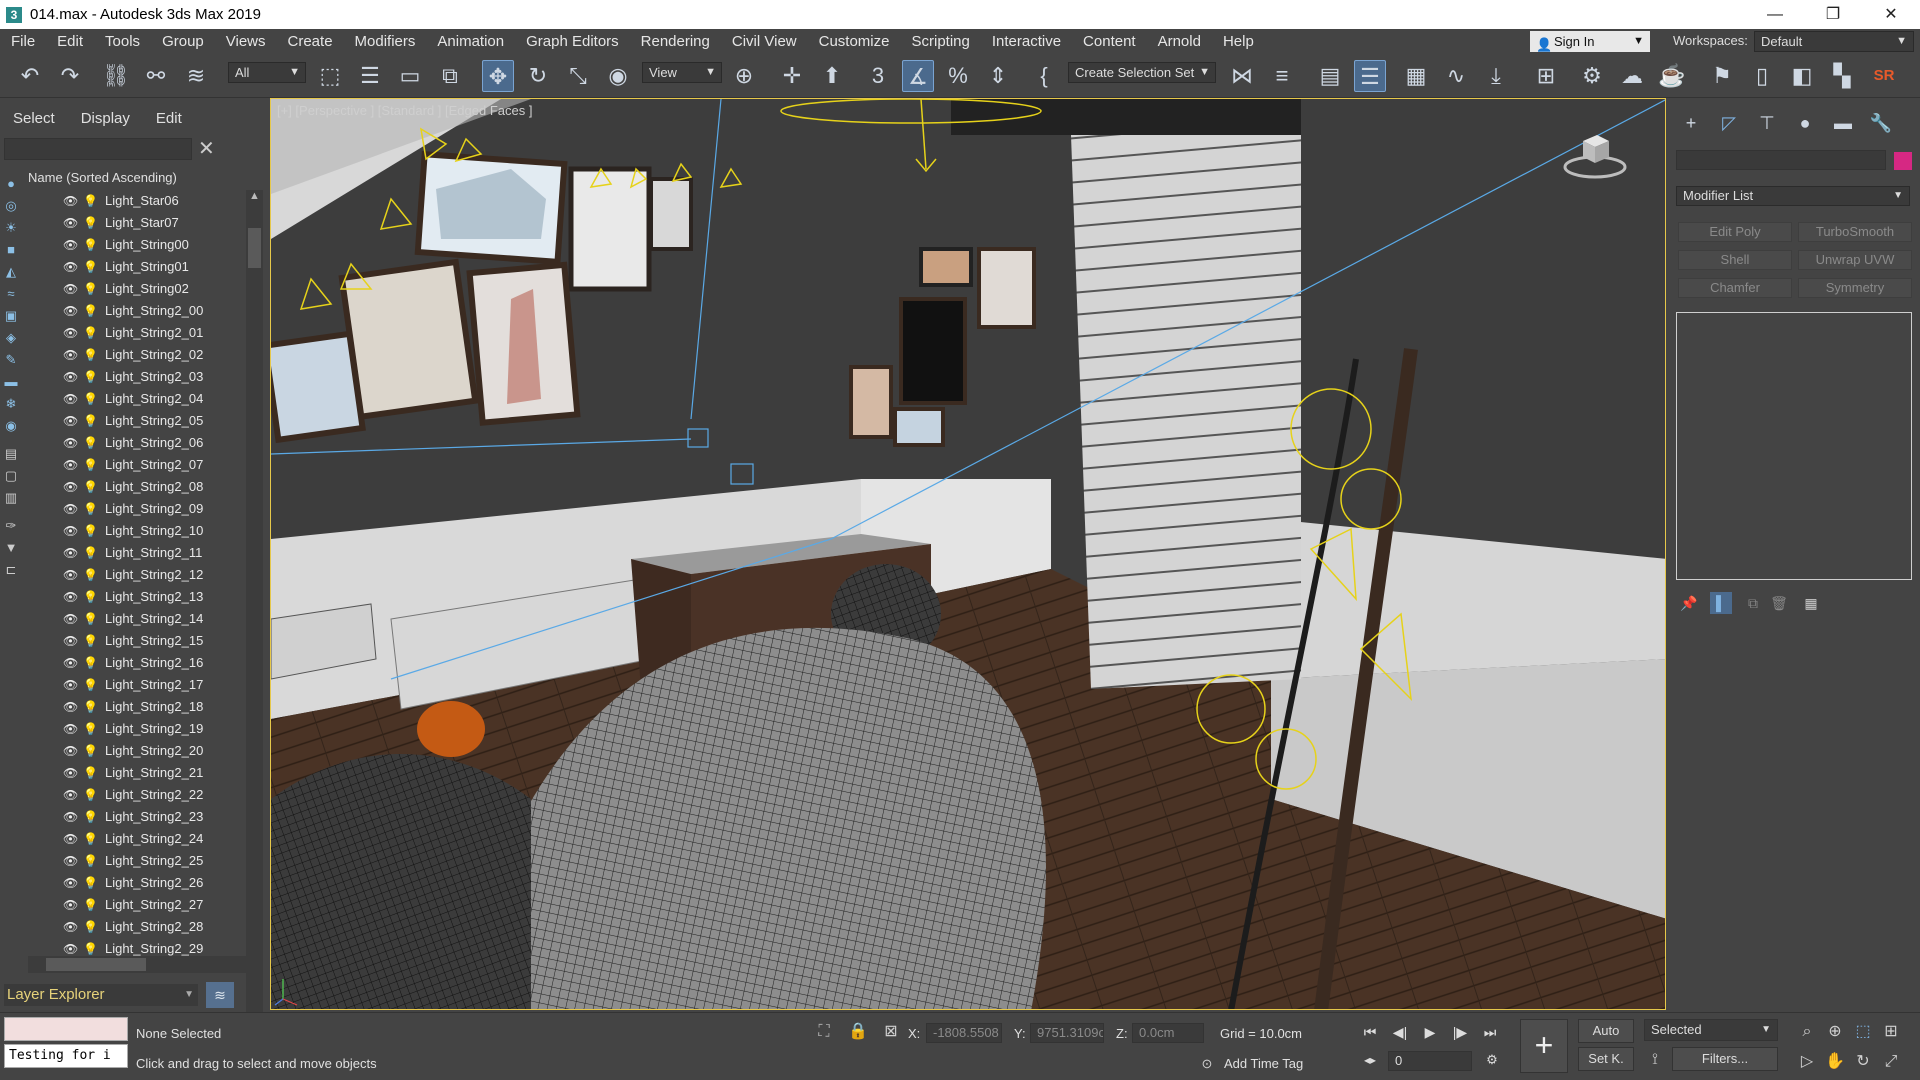 The height and width of the screenshot is (1080, 1920). Describe the element at coordinates (1370, 76) in the screenshot. I see `scene-explorer-toggle-icon: ☰` at that location.